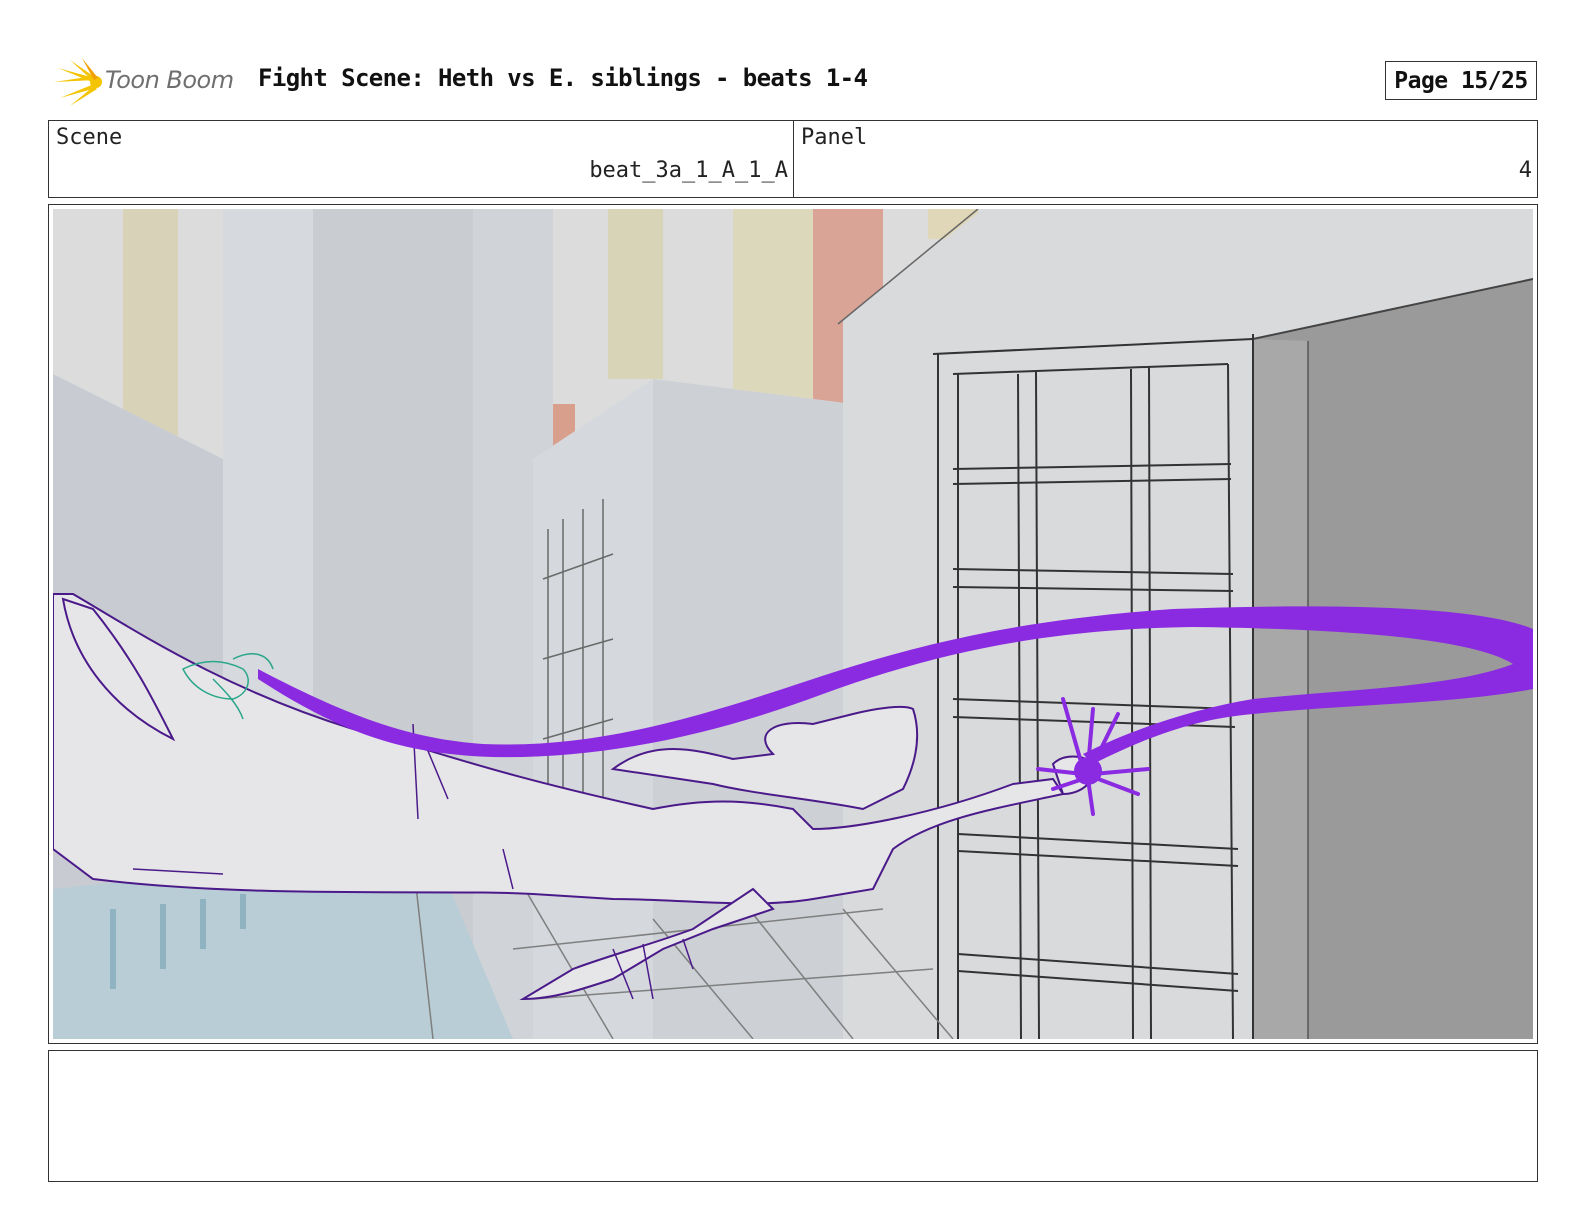 The height and width of the screenshot is (1224, 1584). Describe the element at coordinates (421, 159) in the screenshot. I see `scene-cell: Scene beat_3a_1_A_1_A` at that location.